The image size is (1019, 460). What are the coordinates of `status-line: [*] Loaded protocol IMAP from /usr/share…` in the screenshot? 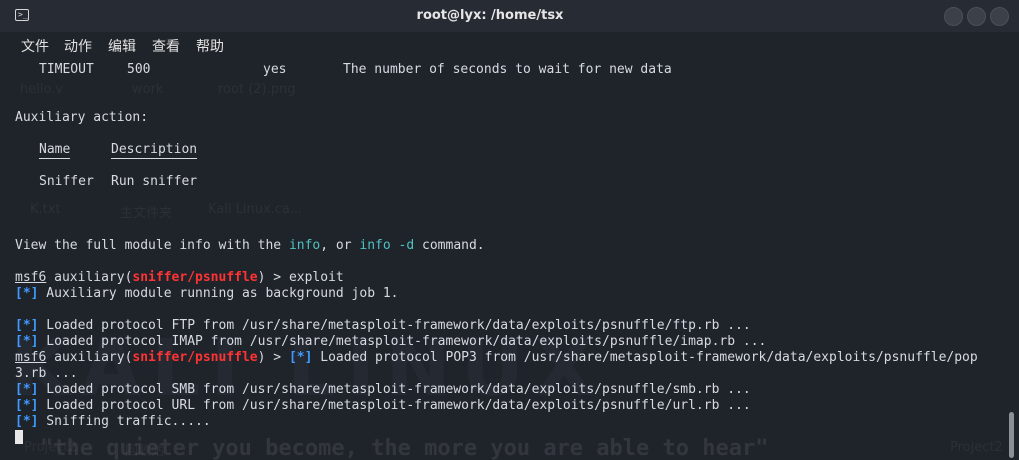 It's located at (391, 341).